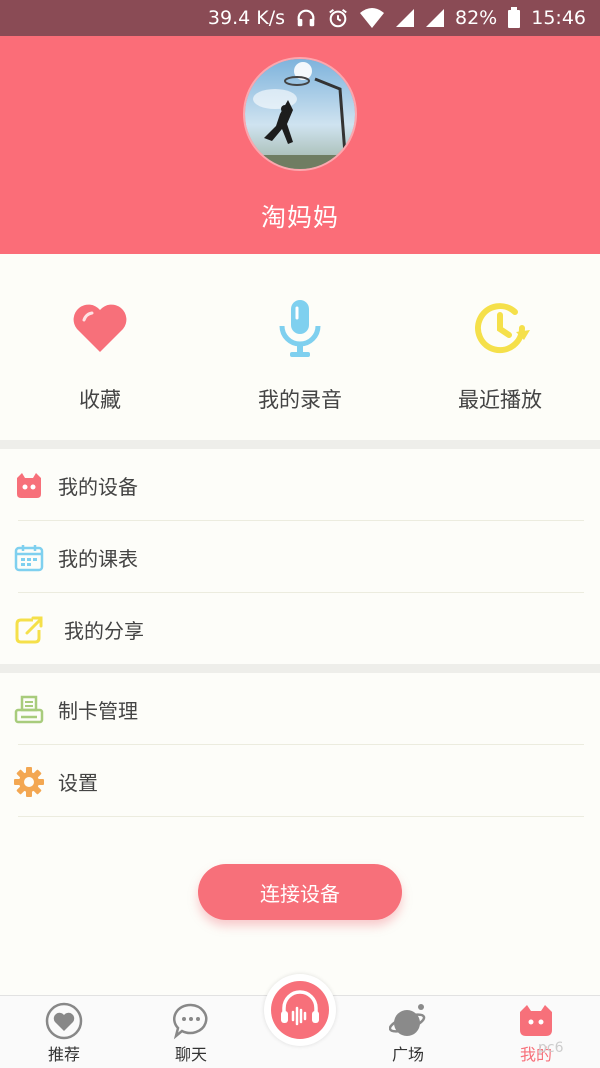 Image resolution: width=600 pixels, height=1068 pixels. What do you see at coordinates (500, 328) in the screenshot?
I see `clock-icon` at bounding box center [500, 328].